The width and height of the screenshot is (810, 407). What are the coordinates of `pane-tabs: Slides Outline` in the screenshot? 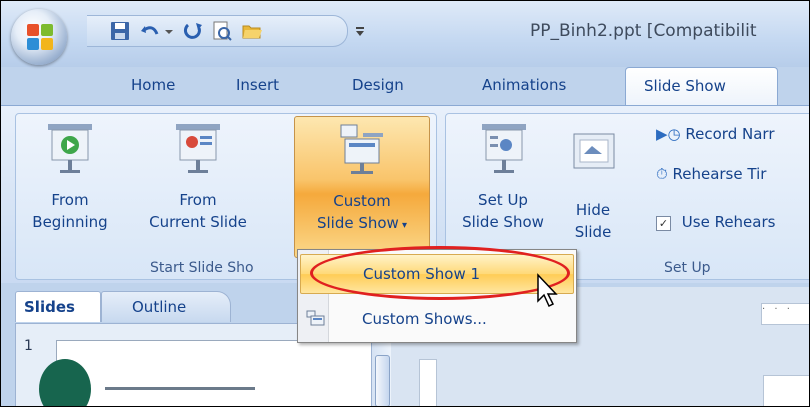 It's located at (125, 307).